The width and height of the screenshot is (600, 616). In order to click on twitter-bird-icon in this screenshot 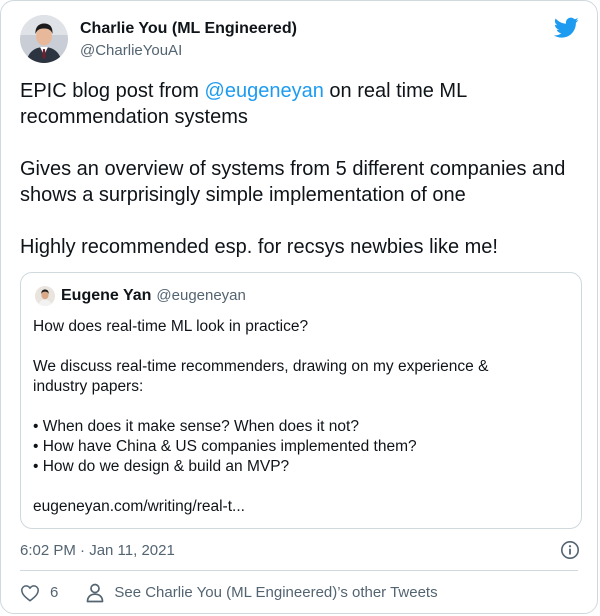, I will do `click(566, 28)`.